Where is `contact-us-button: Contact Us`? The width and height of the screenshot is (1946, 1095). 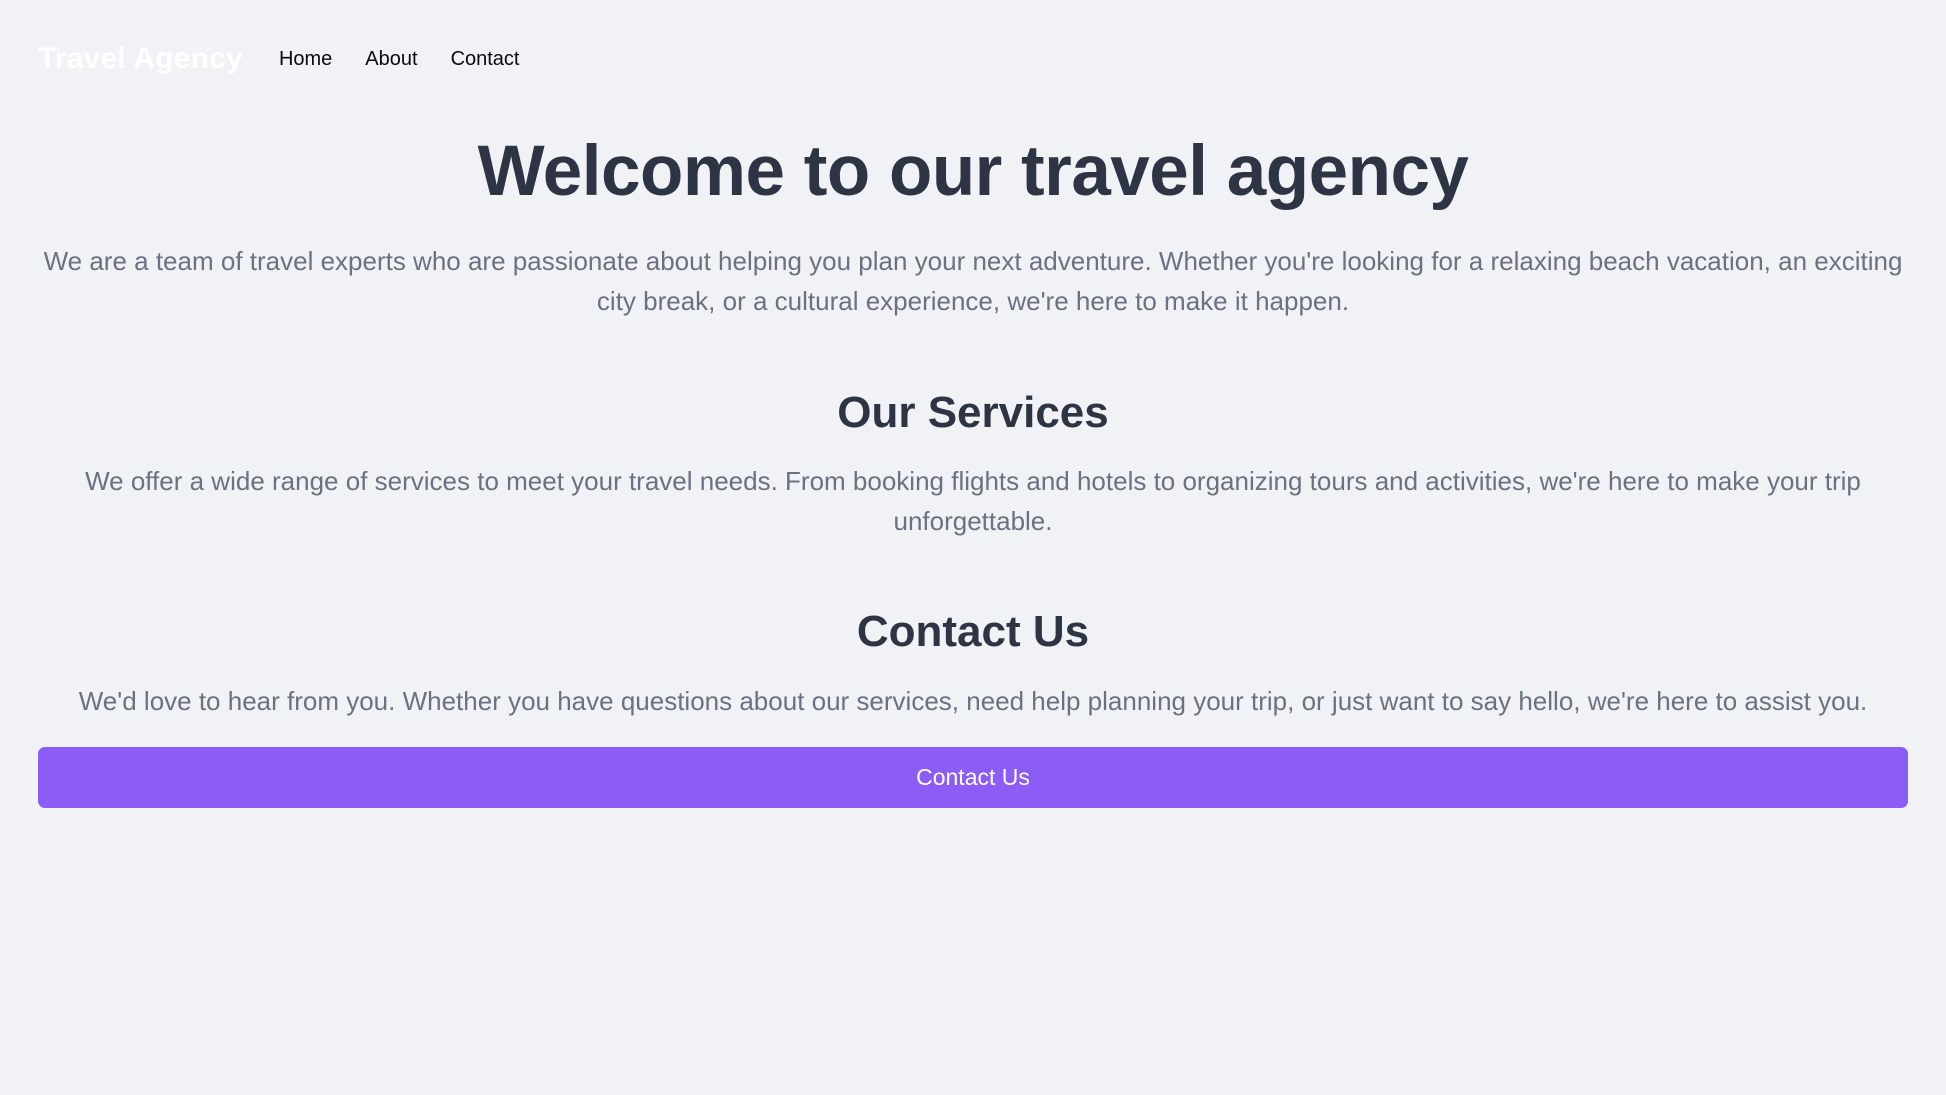
contact-us-button: Contact Us is located at coordinates (973, 777).